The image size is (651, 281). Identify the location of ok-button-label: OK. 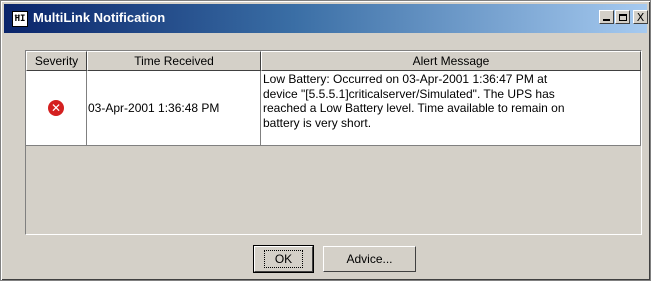
(283, 259).